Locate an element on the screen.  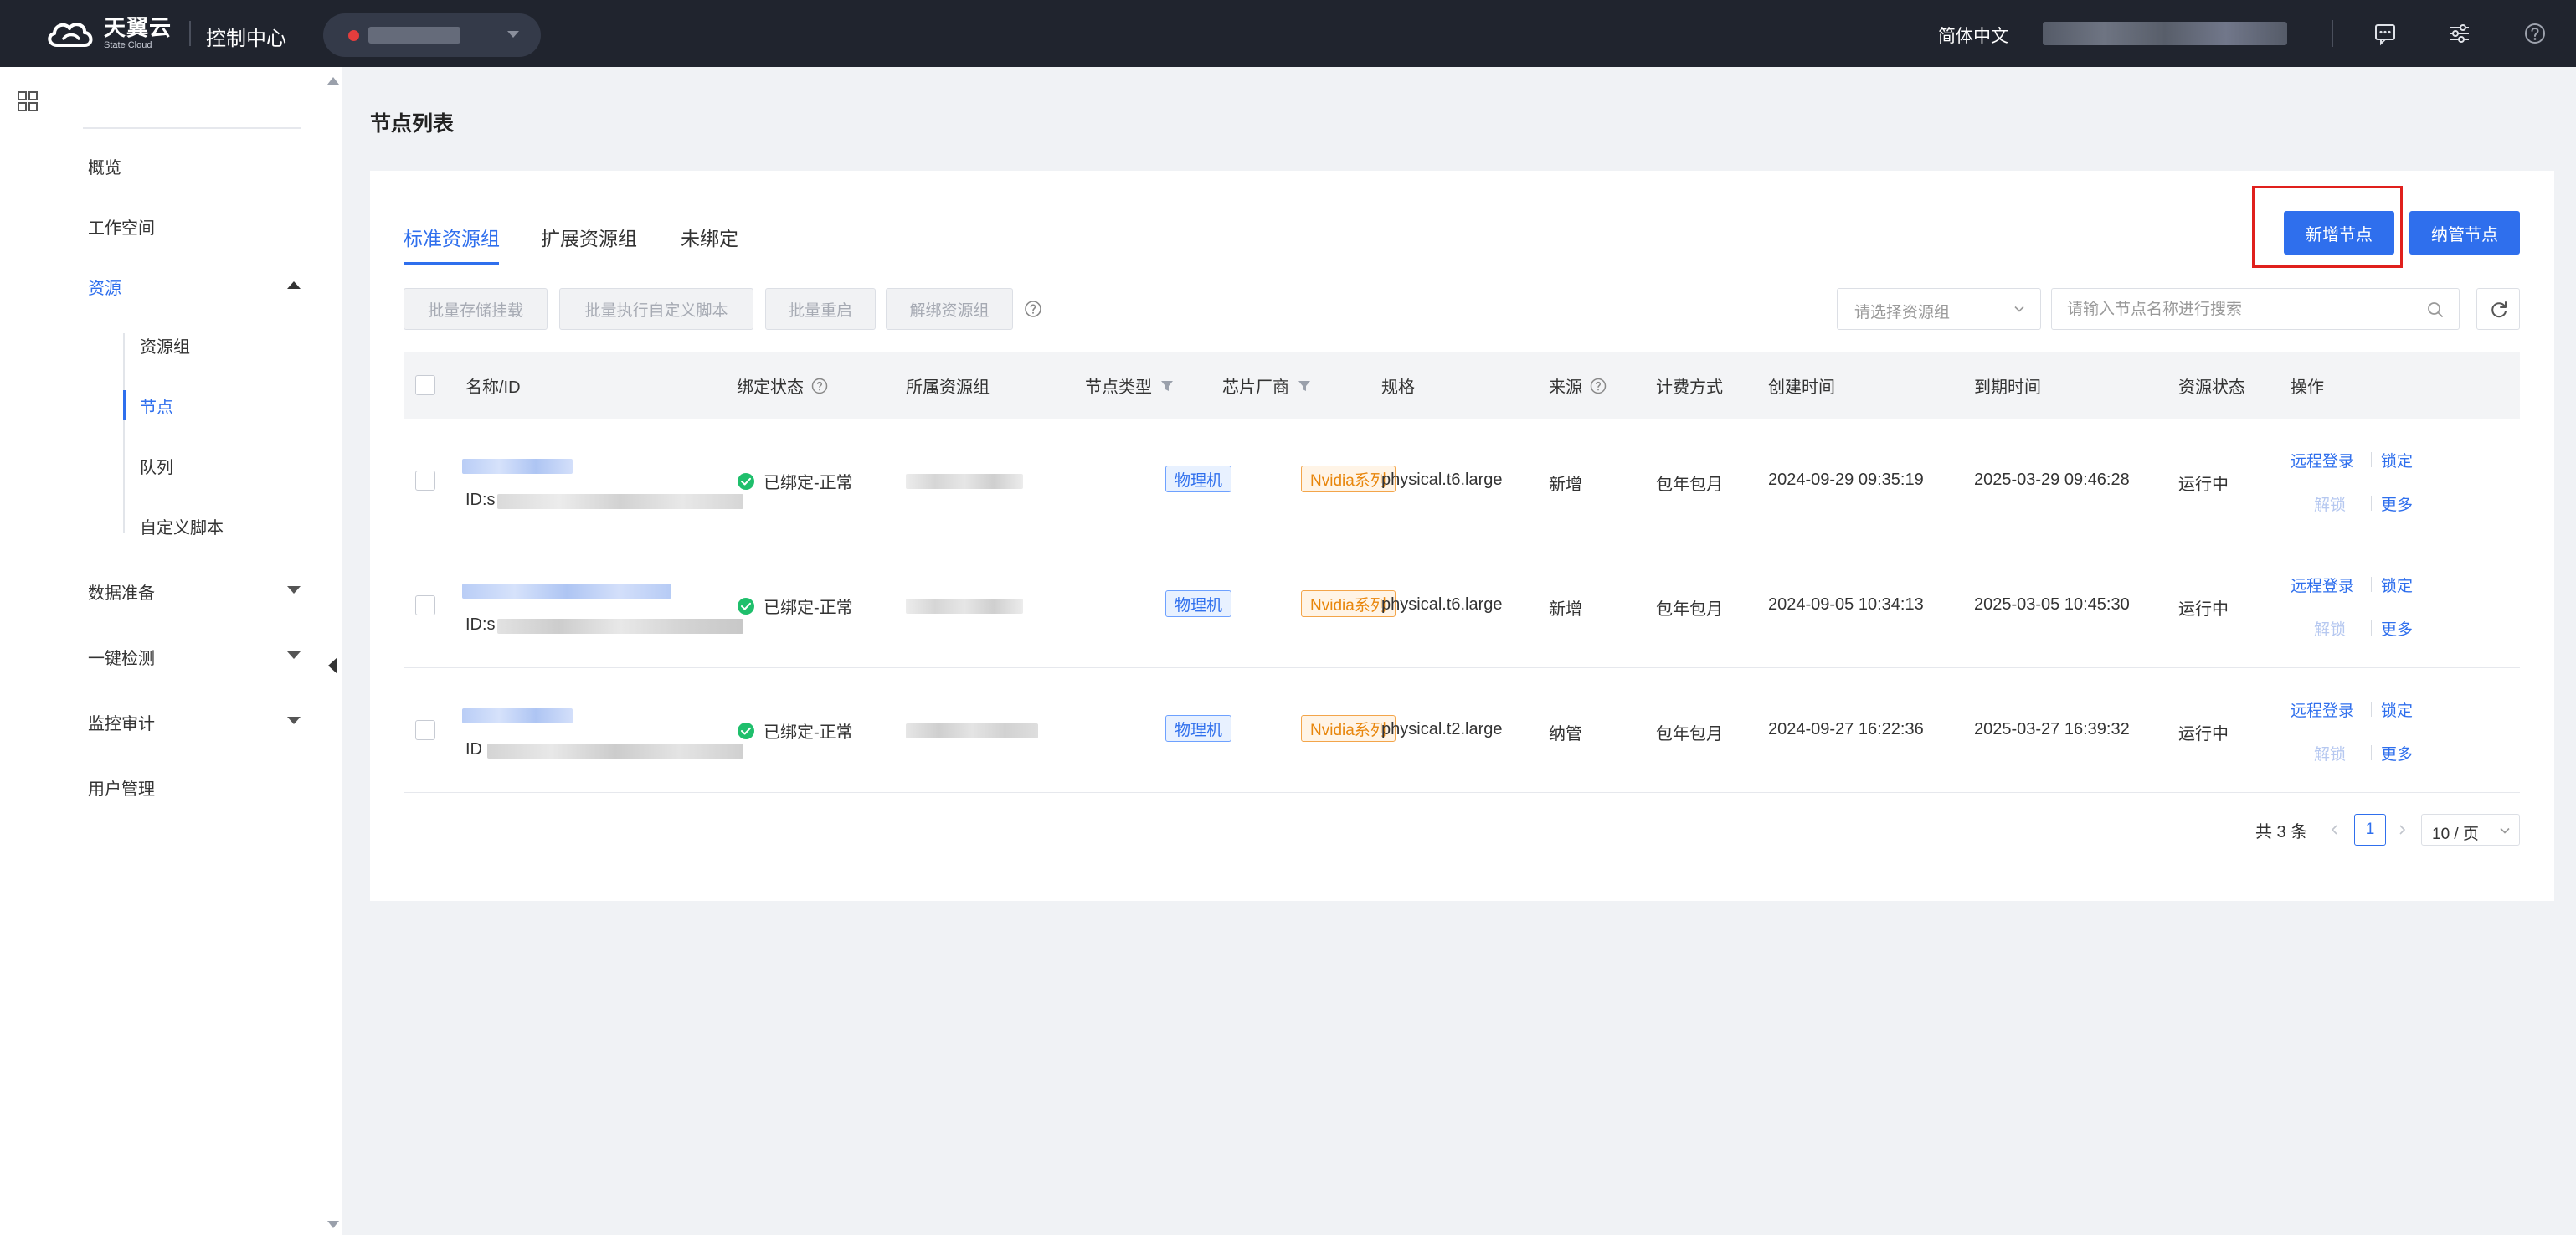
created-cell: 2024-09-05 10:34:13 is located at coordinates (1846, 604).